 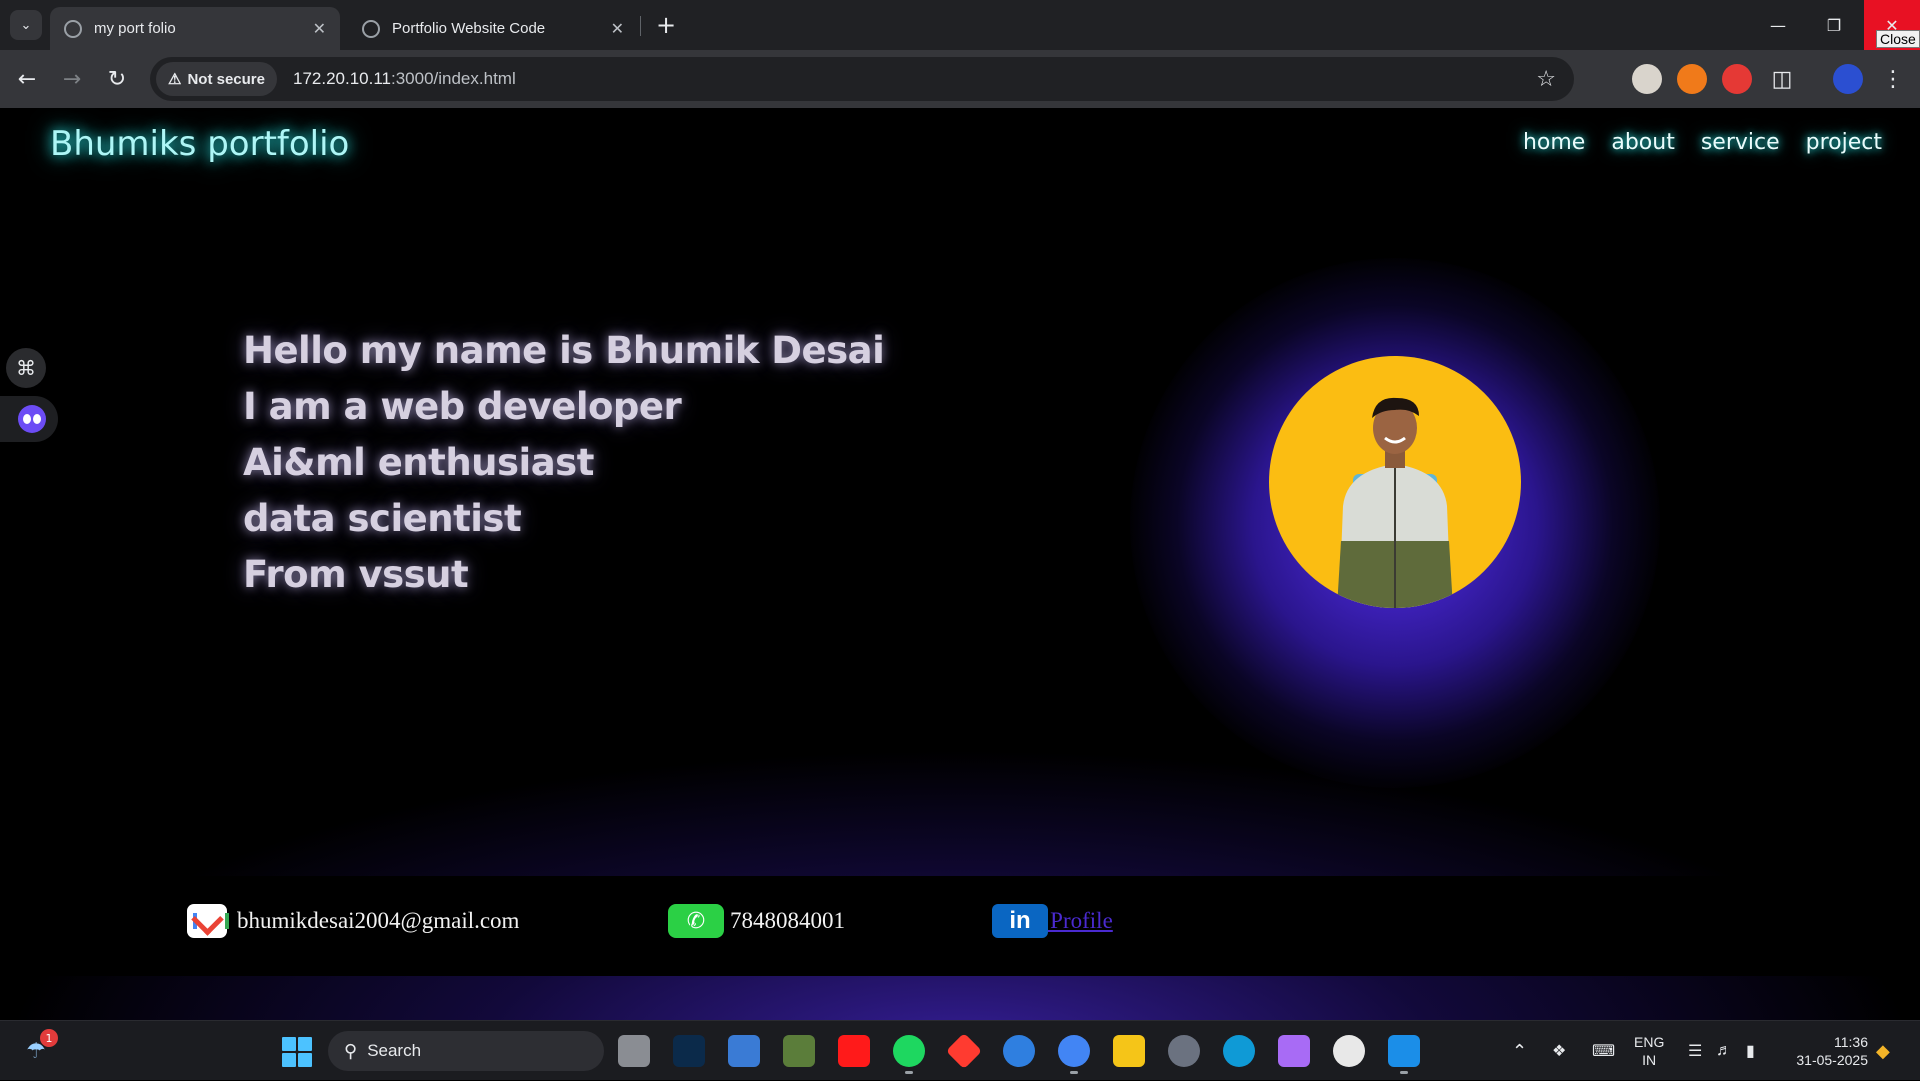 I want to click on chatgpt-icon, so click(x=371, y=28).